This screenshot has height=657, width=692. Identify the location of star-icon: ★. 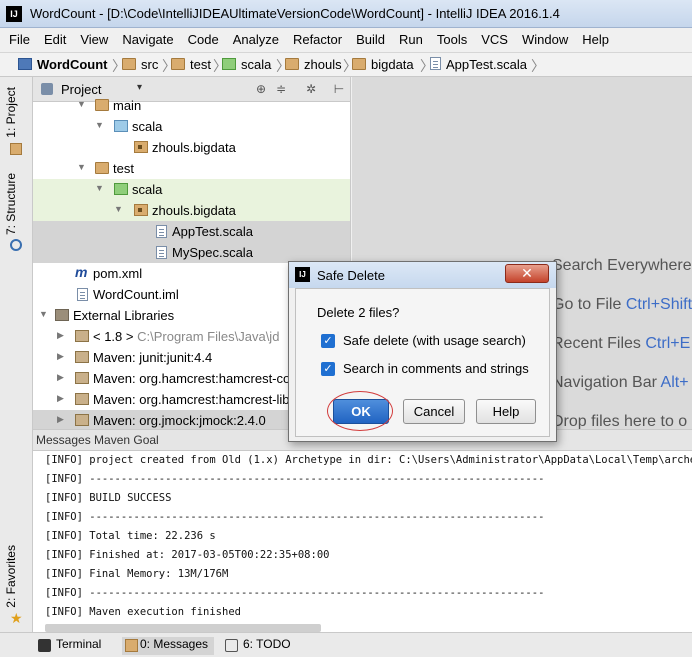
(16, 618).